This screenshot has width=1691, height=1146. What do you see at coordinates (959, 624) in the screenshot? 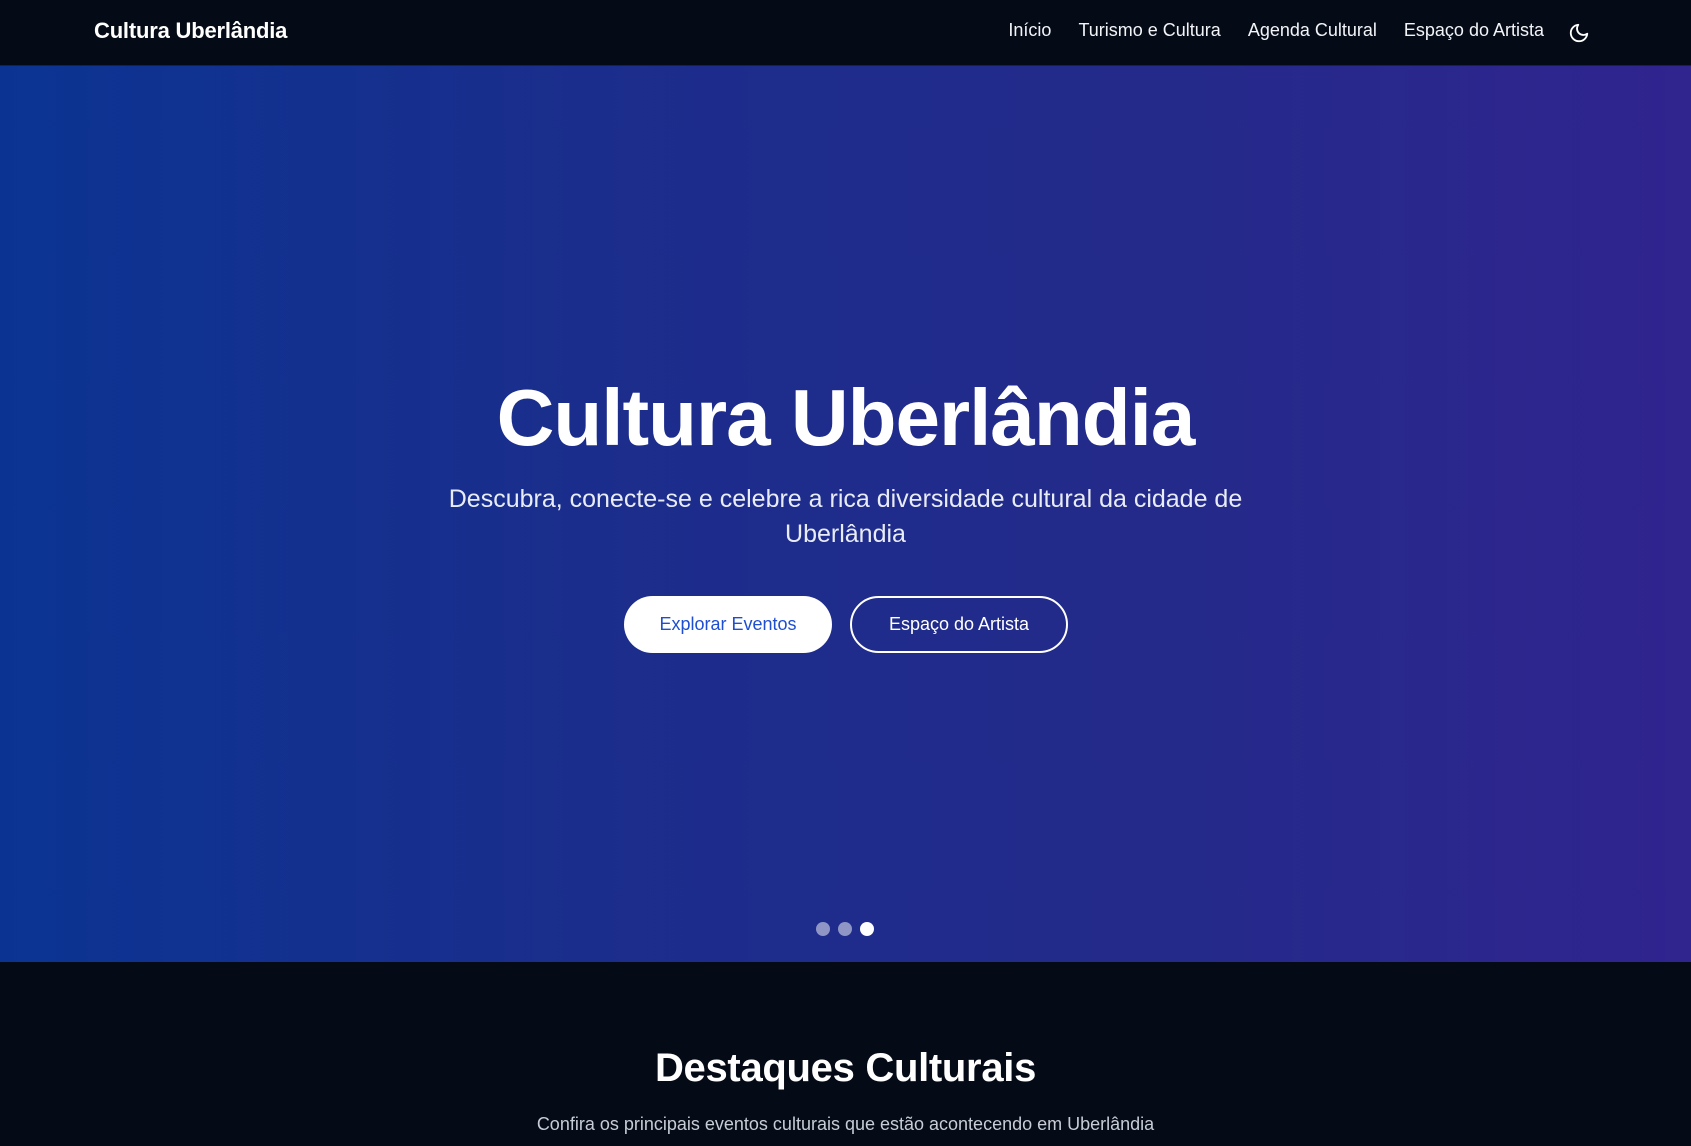
I see `artist-space-button: Espaço do Artista` at bounding box center [959, 624].